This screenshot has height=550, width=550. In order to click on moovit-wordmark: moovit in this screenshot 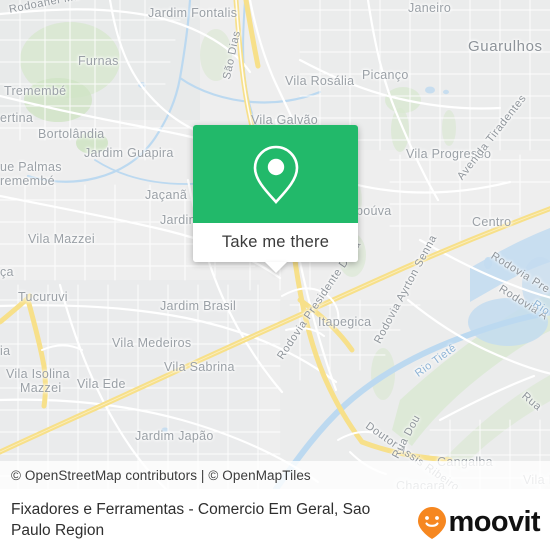, I will do `click(494, 522)`.